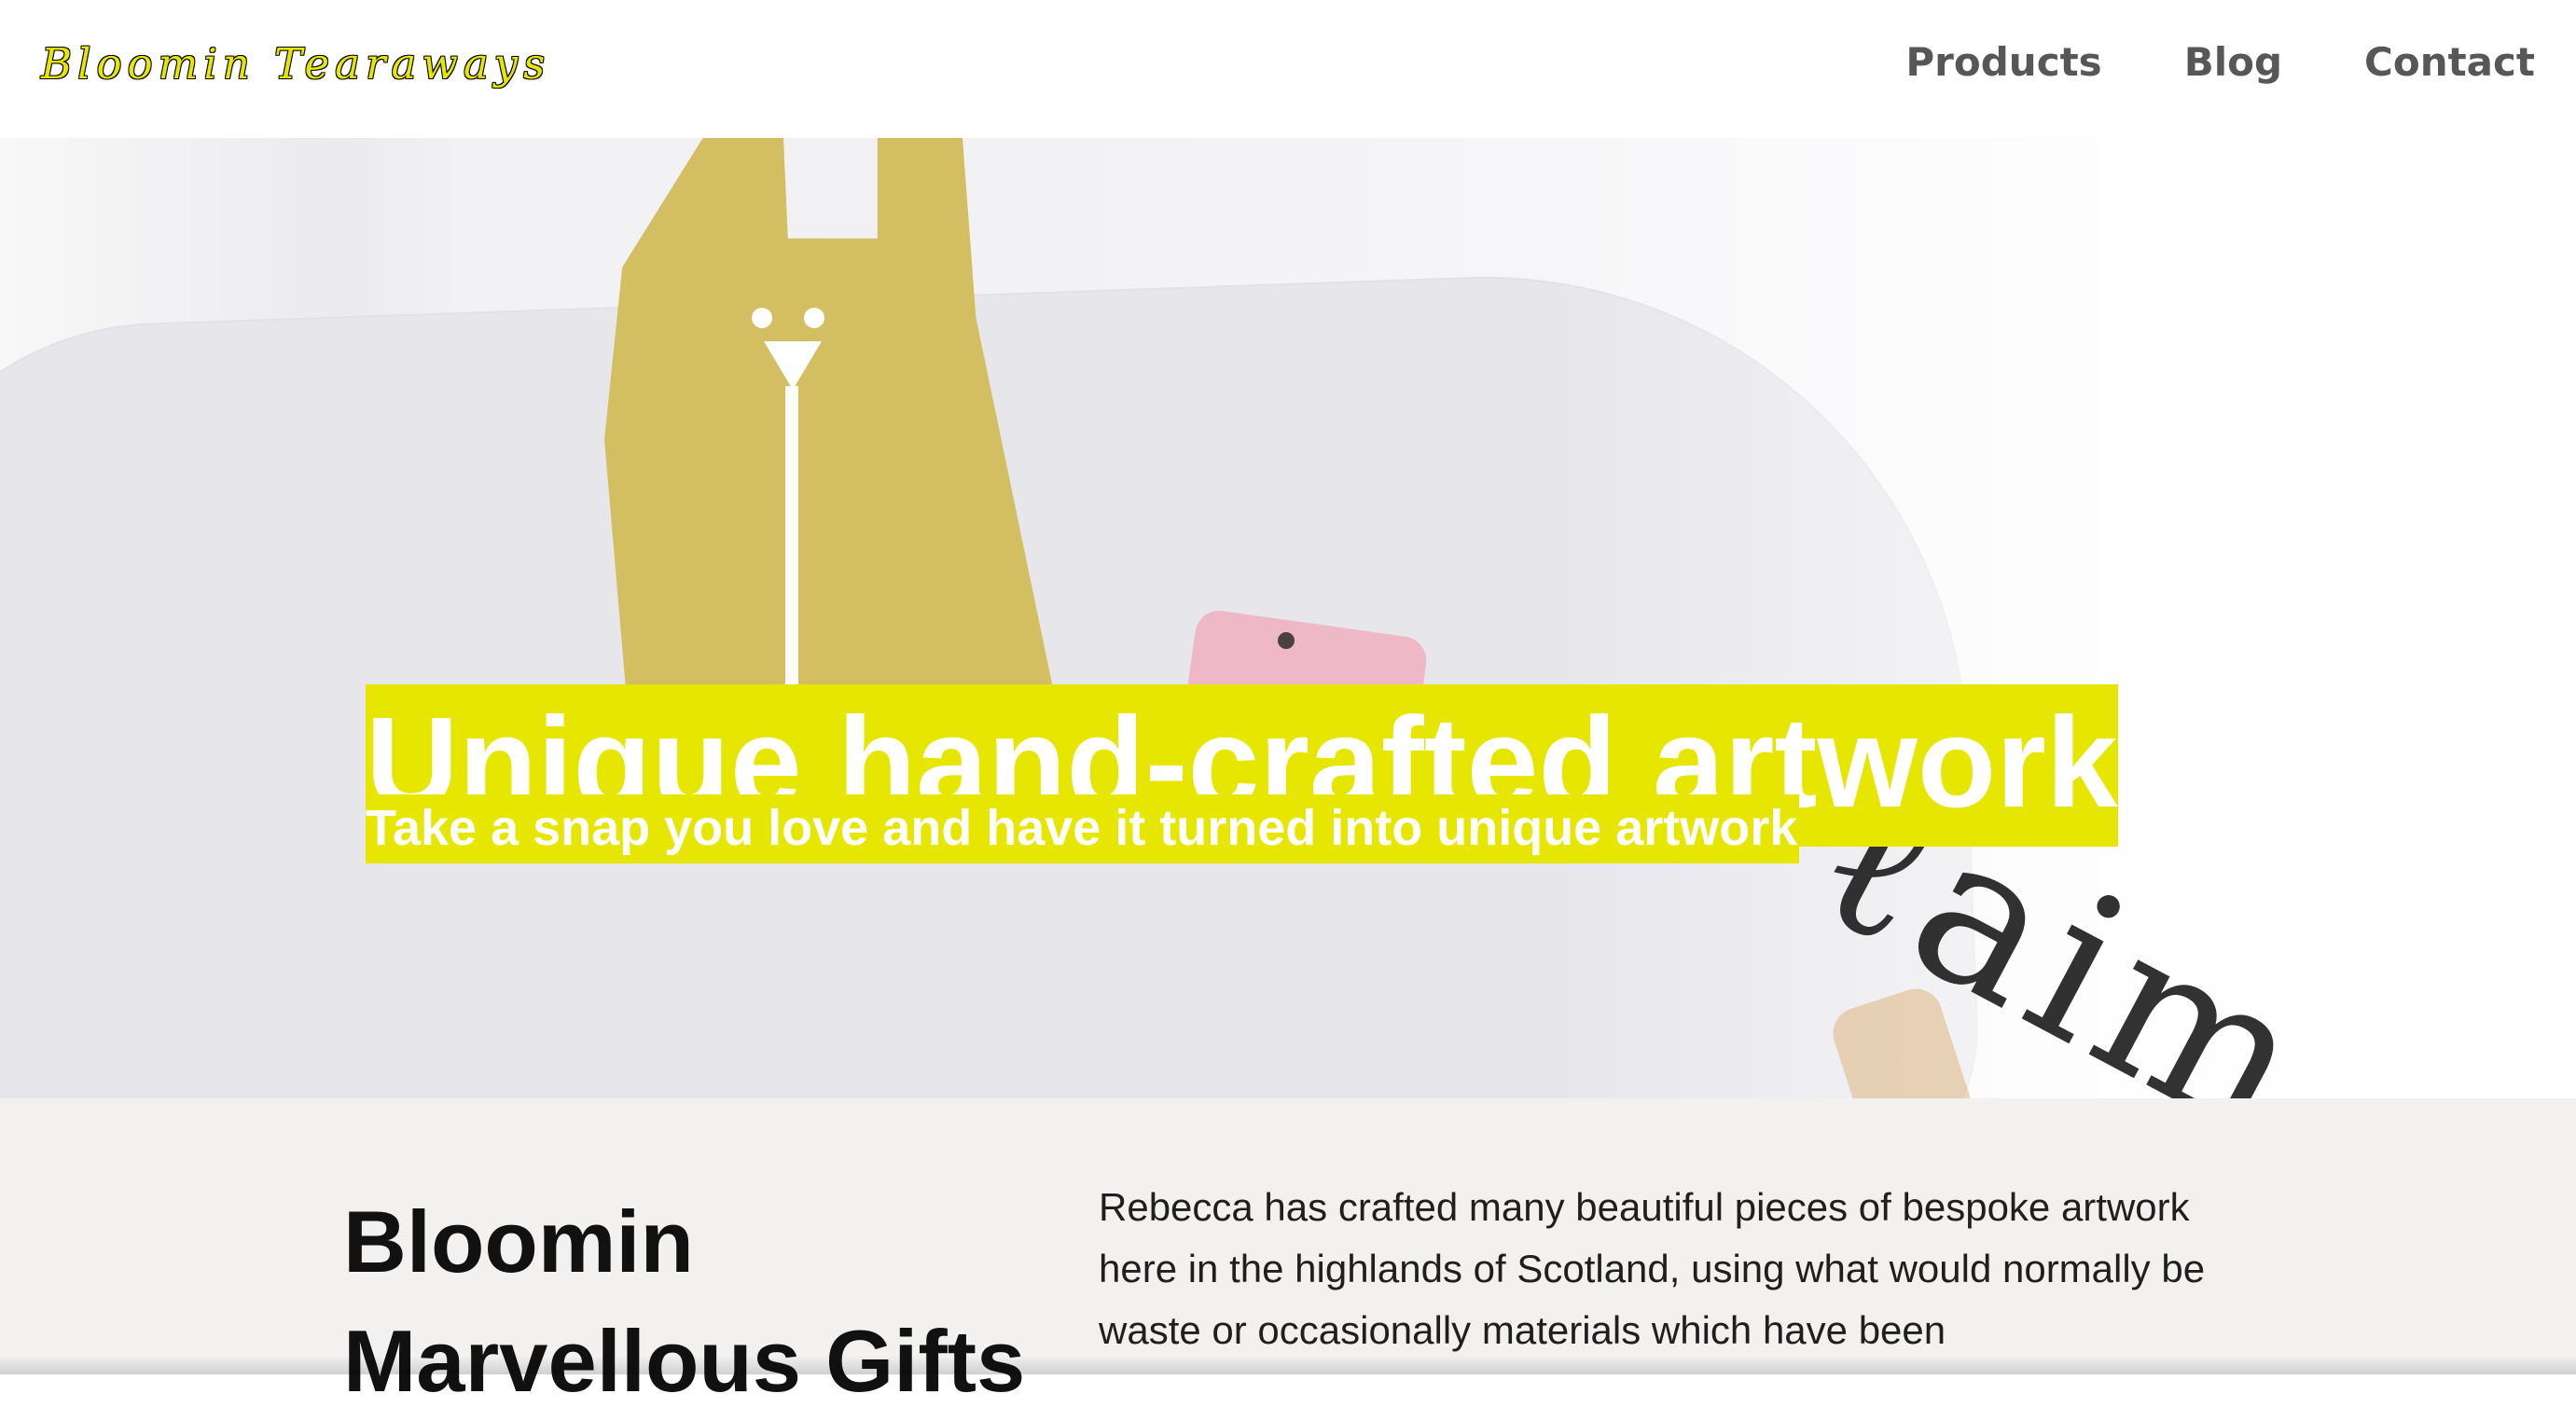 Image resolution: width=2576 pixels, height=1421 pixels. I want to click on main-navigation: Products Blog Contact, so click(2220, 62).